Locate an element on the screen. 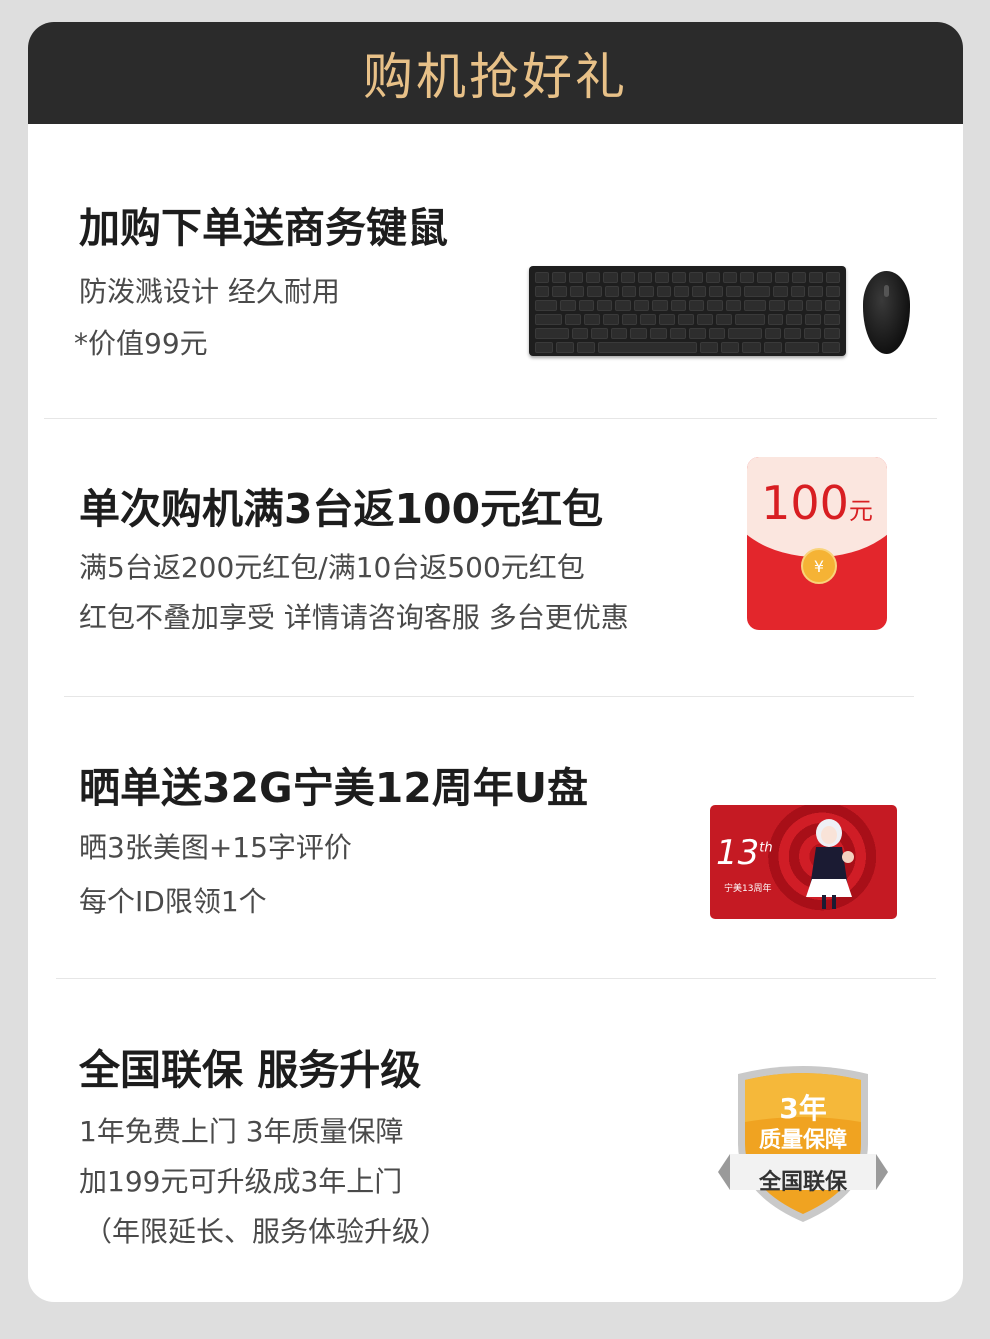 The width and height of the screenshot is (990, 1339). badge-years: 3年 is located at coordinates (803, 1108).